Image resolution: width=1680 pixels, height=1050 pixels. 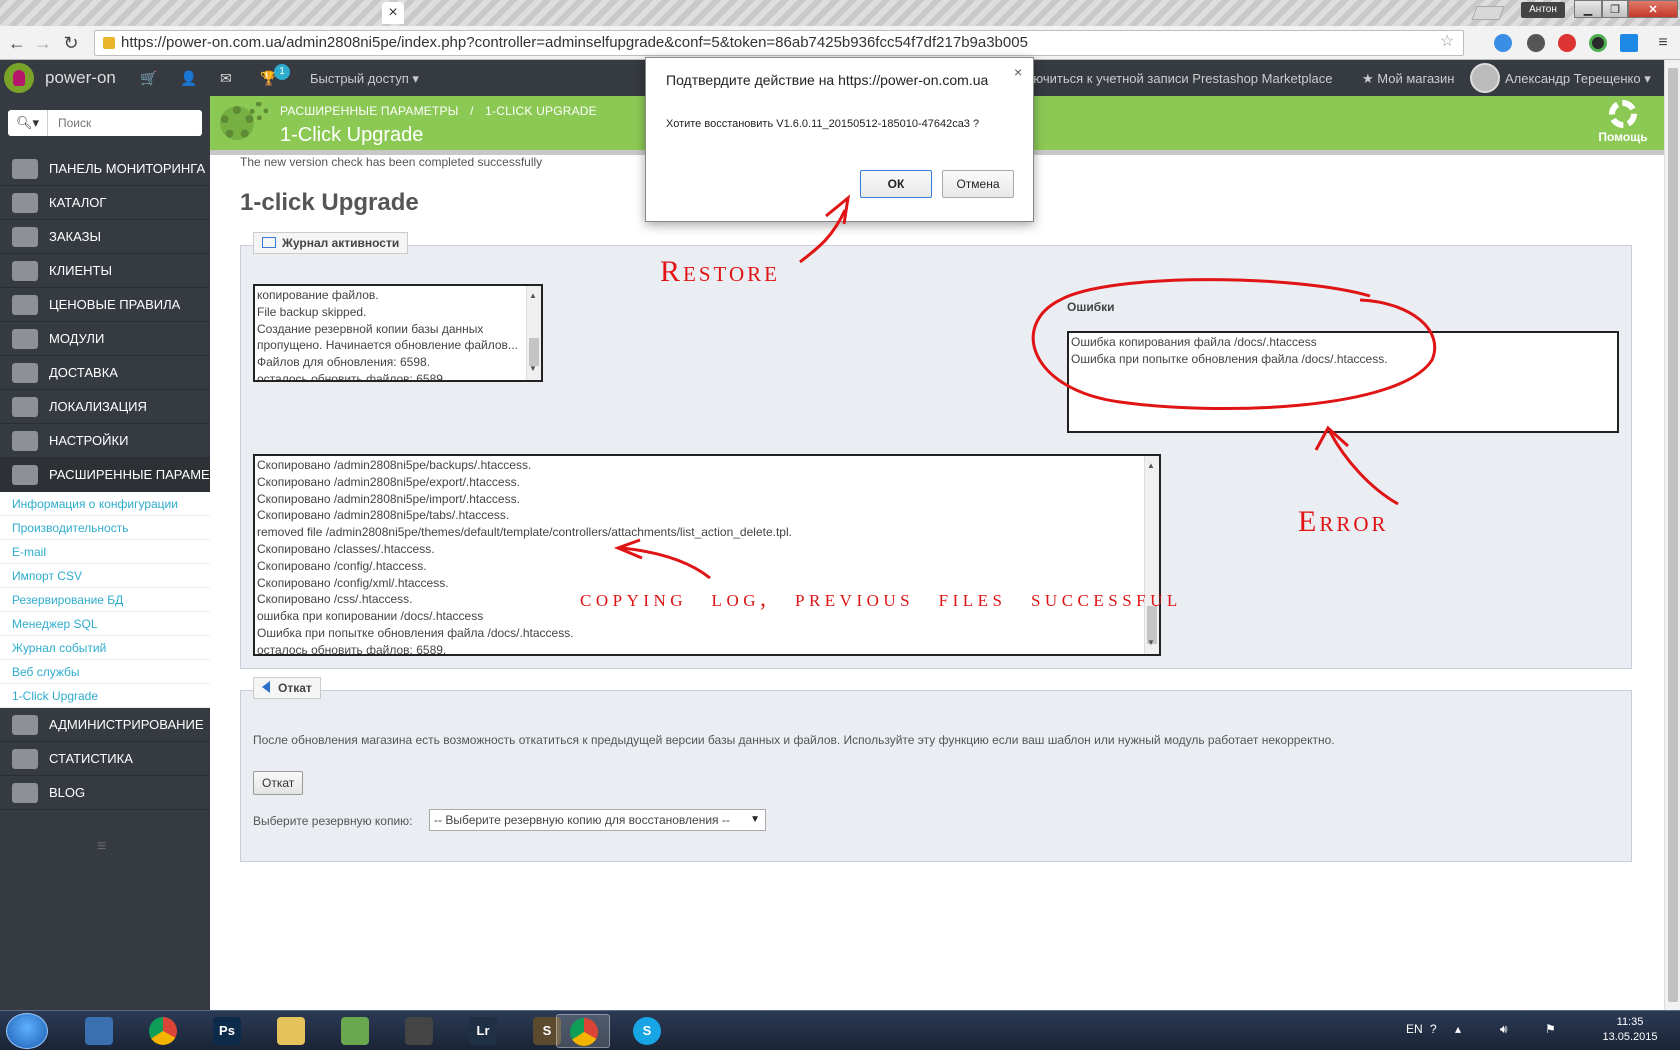 I want to click on progress-log-scrollbar: ▲ ▼, so click(x=533, y=333).